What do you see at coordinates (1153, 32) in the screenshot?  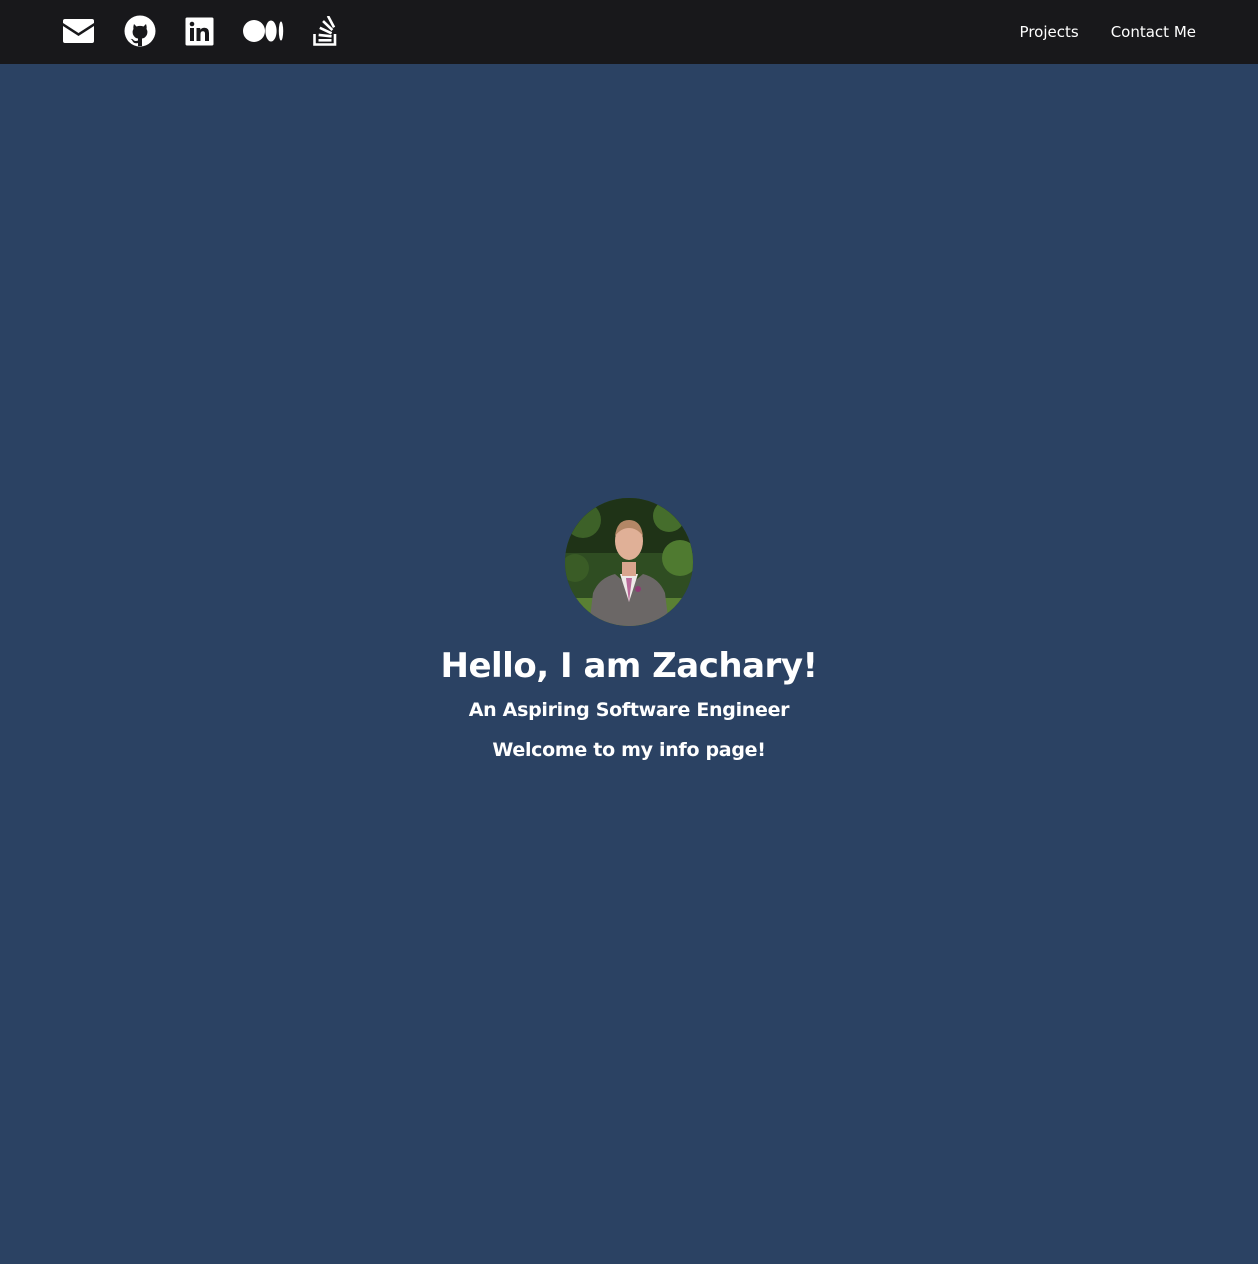 I see `contact-me-link: Contact Me` at bounding box center [1153, 32].